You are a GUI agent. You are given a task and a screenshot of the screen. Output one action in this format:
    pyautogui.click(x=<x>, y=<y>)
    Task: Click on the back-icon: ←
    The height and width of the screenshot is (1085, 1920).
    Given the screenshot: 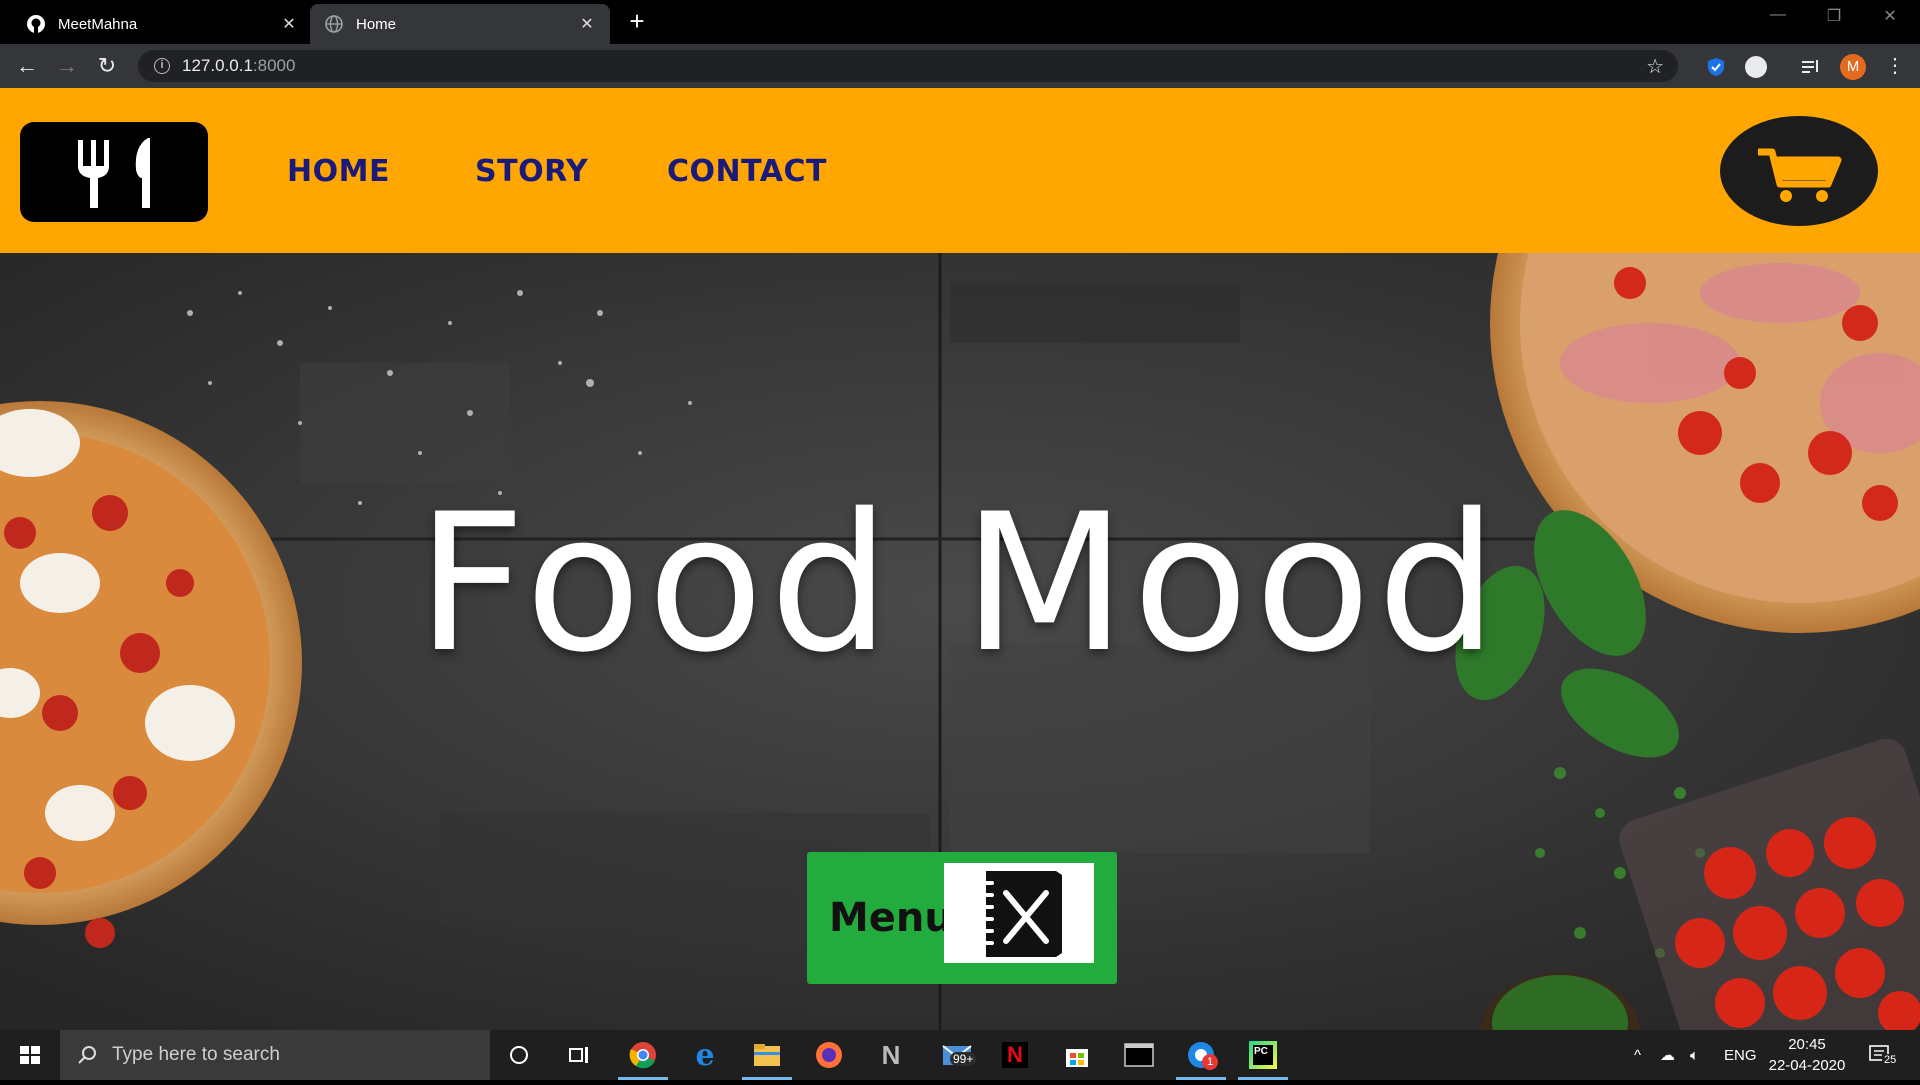 What is the action you would take?
    pyautogui.click(x=27, y=66)
    